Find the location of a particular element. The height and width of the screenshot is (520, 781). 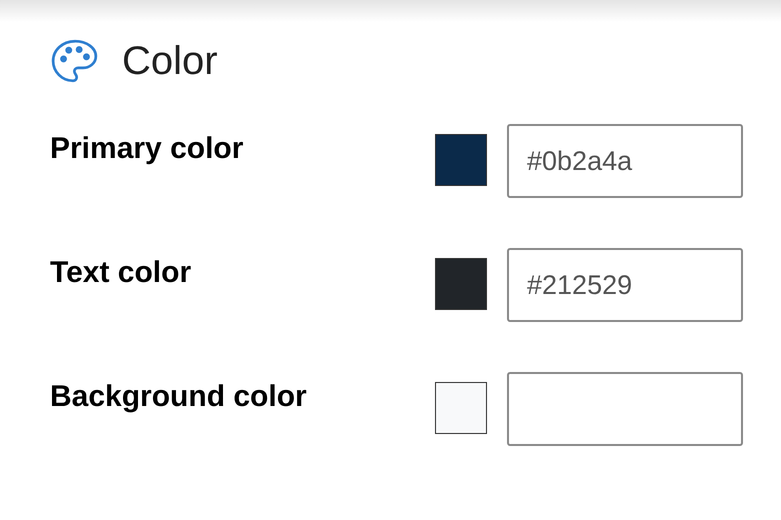

color-input: #0b2a4a is located at coordinates (625, 161).